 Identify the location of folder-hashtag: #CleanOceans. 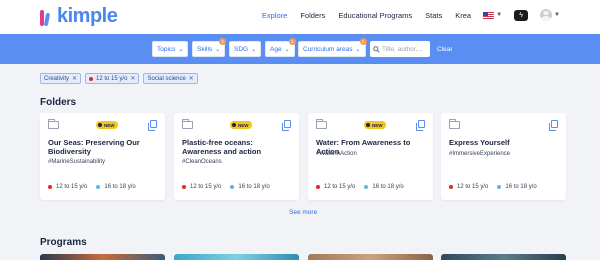
(202, 162).